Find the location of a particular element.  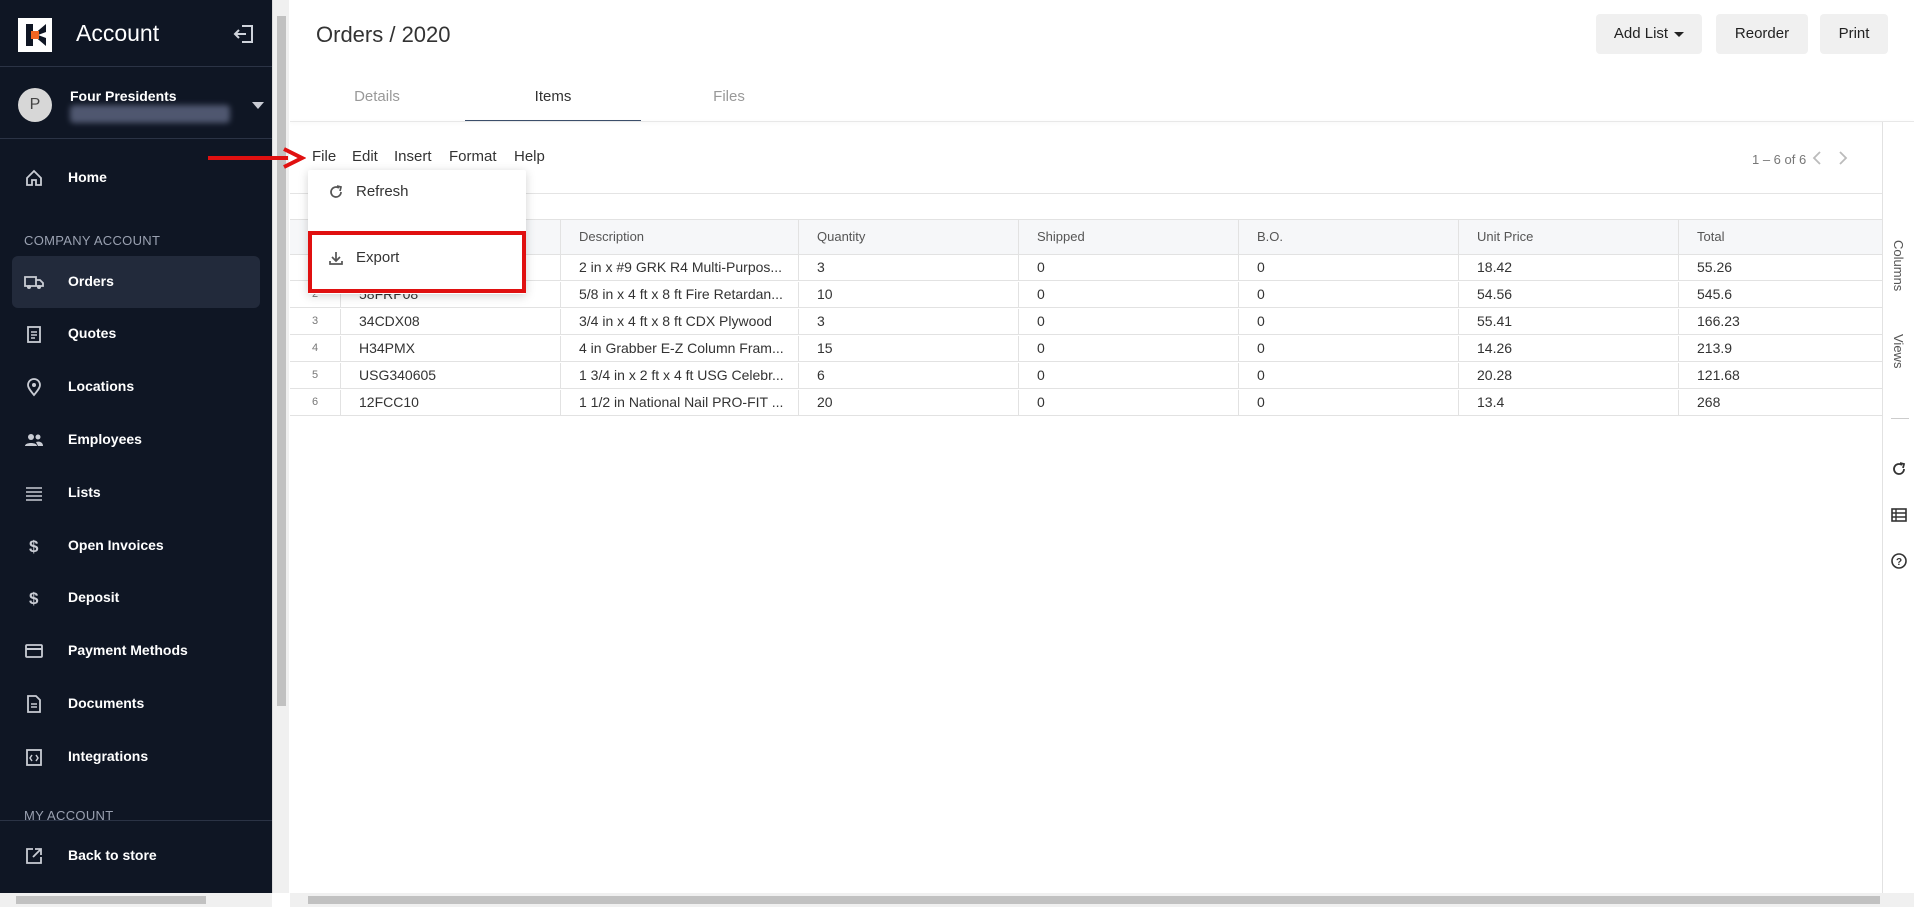

sidebar-item-employees: Employees is located at coordinates (136, 440).